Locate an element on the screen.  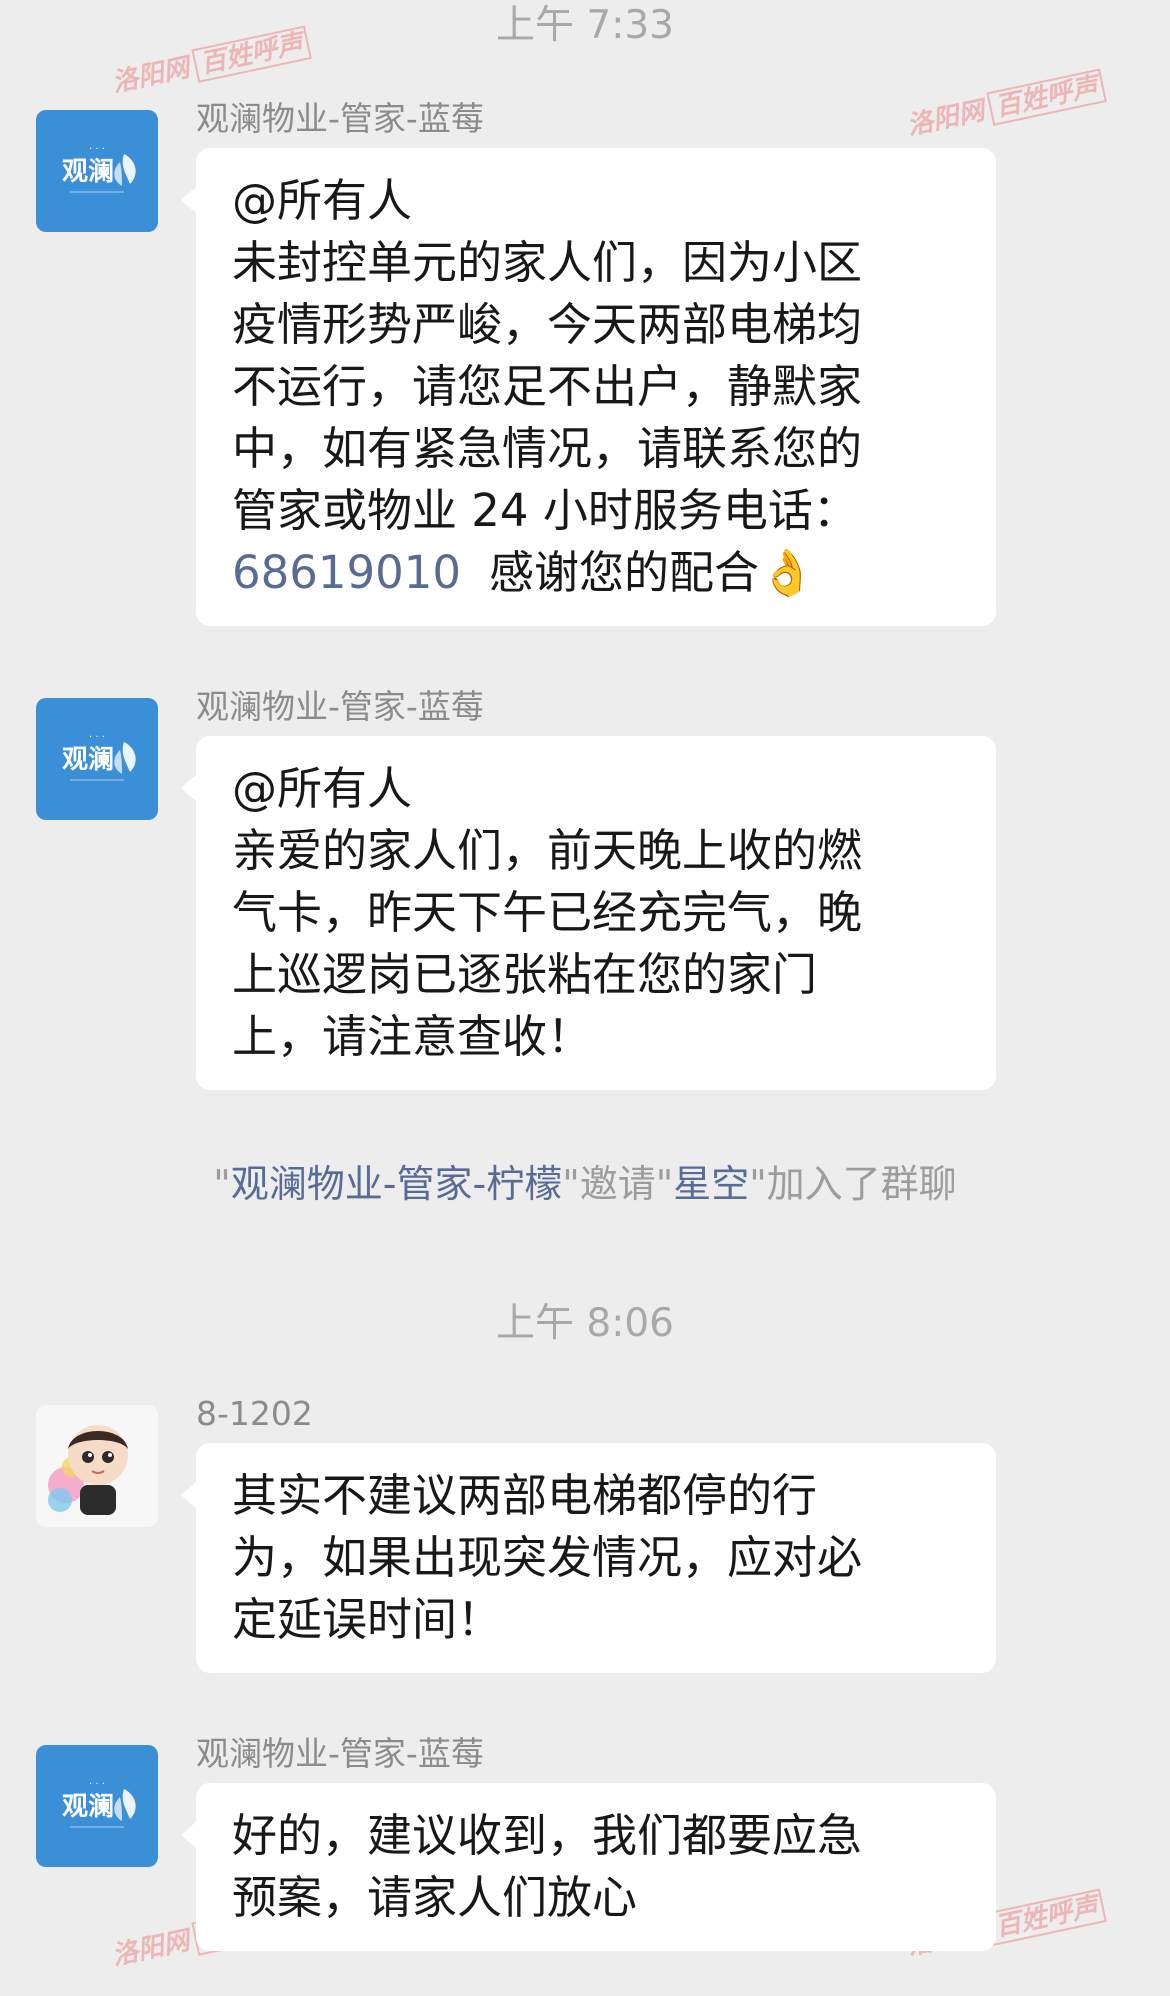
message-line: 中，如有紧急情况，请联系您的 is located at coordinates (547, 448).